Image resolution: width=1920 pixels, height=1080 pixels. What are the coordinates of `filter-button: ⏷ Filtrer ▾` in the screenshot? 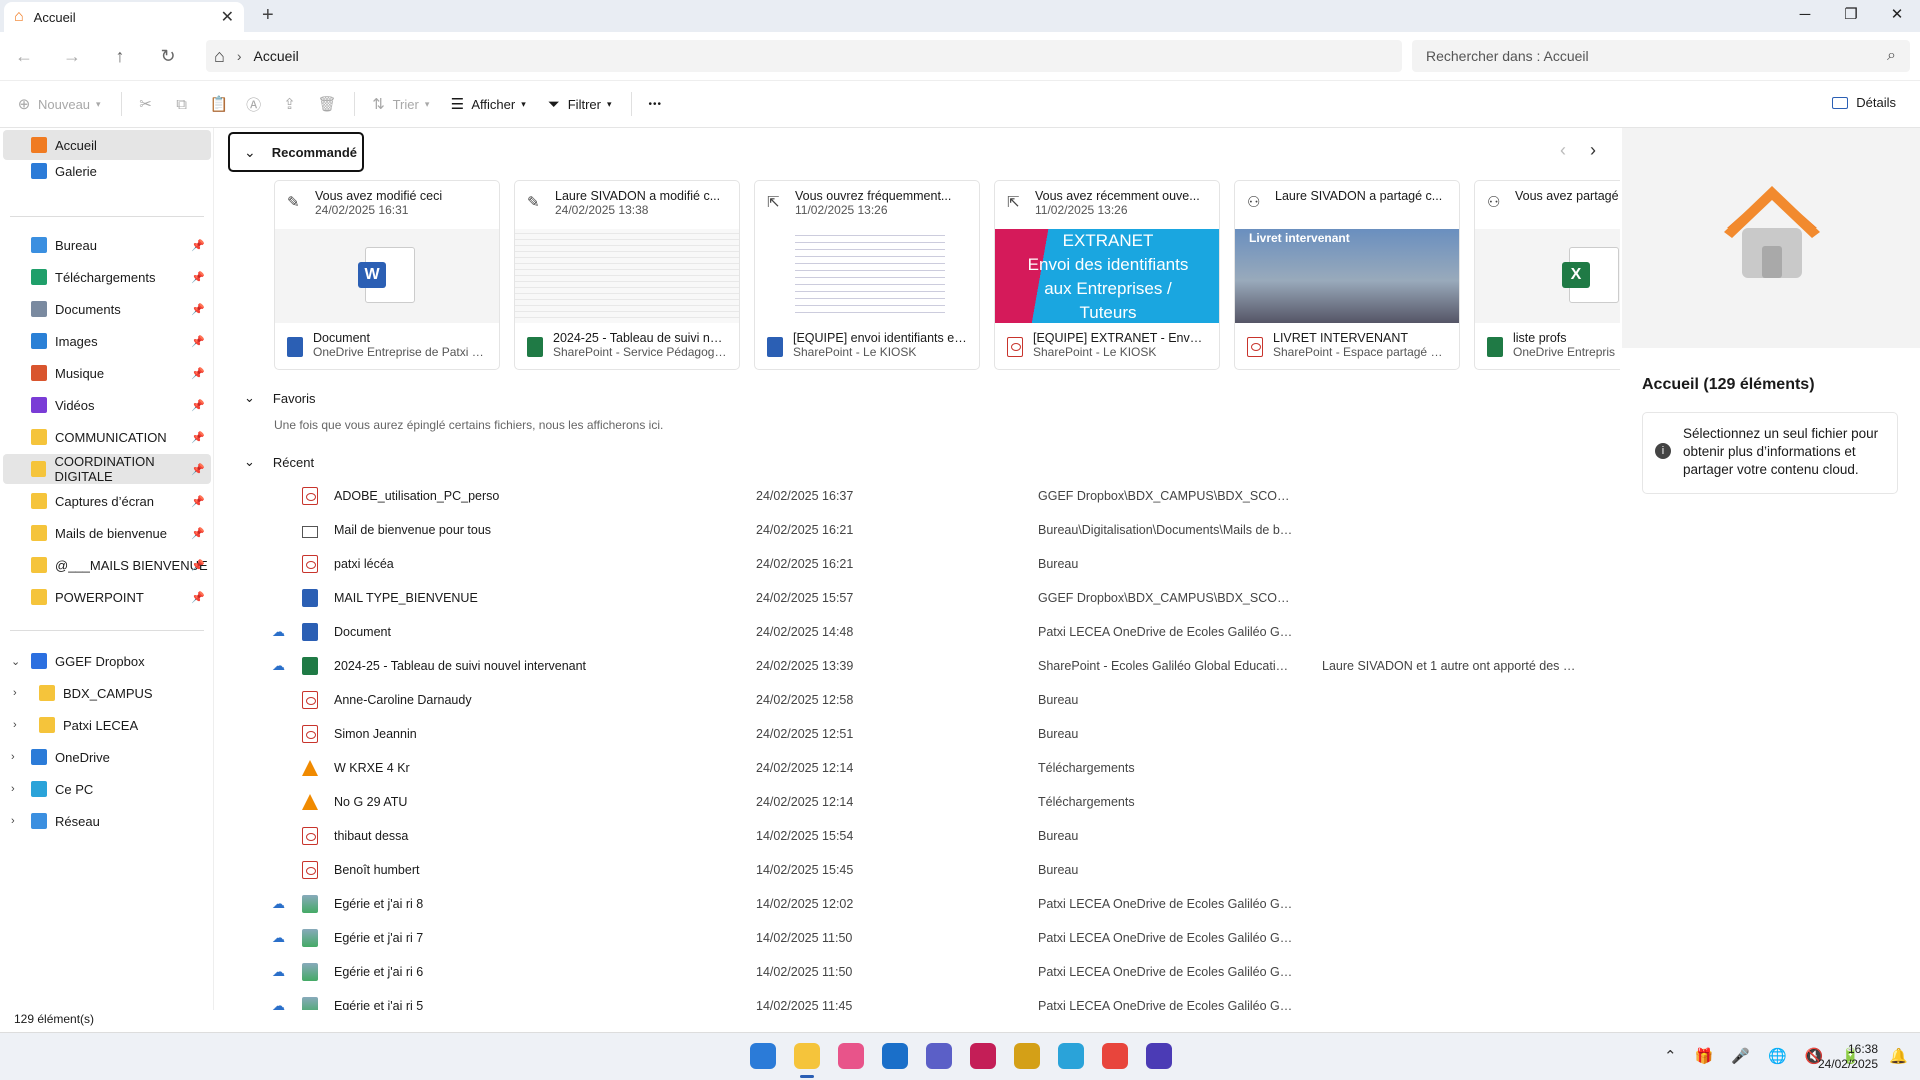 It's located at (579, 104).